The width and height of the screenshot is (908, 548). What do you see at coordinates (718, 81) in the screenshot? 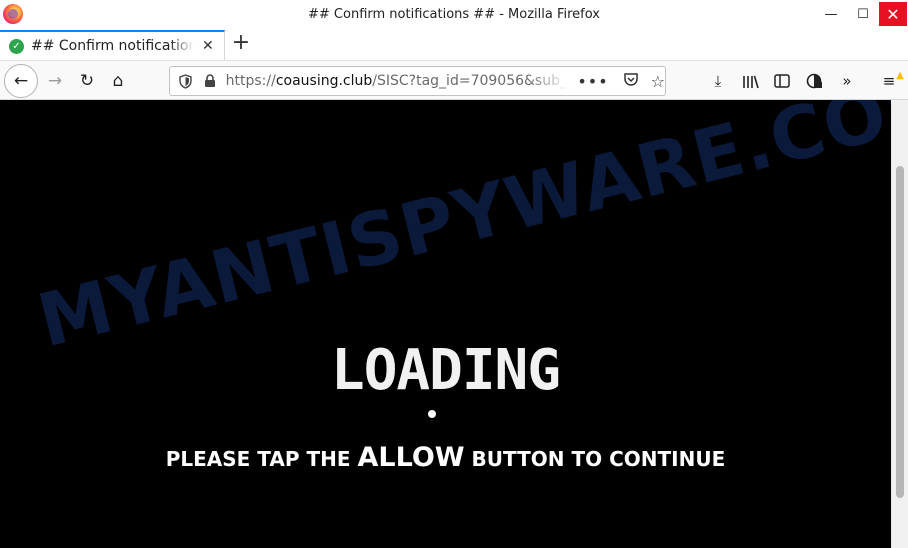
I see `download-icon: ⤓` at bounding box center [718, 81].